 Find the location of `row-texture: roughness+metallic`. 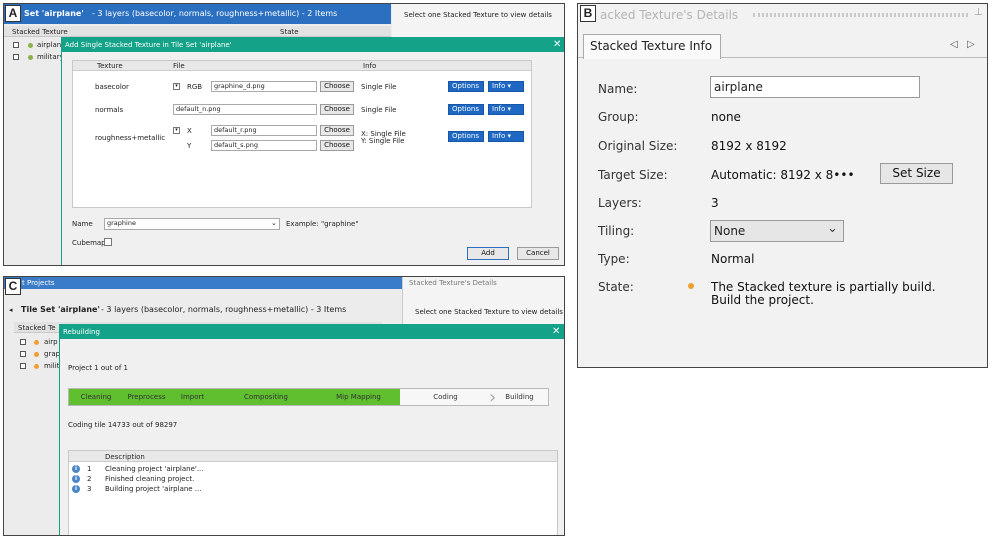

row-texture: roughness+metallic is located at coordinates (130, 138).